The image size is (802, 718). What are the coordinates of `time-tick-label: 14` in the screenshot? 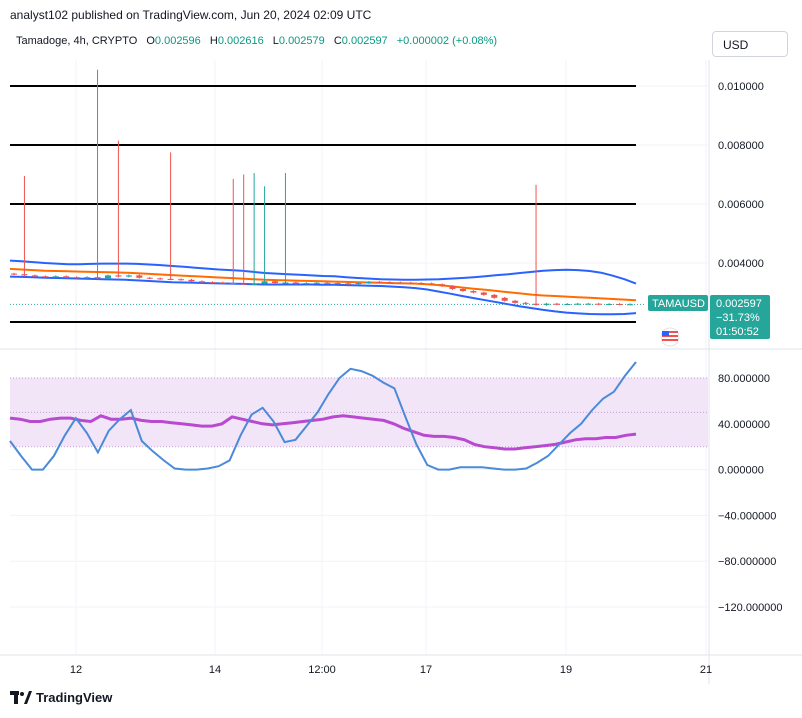 It's located at (215, 670).